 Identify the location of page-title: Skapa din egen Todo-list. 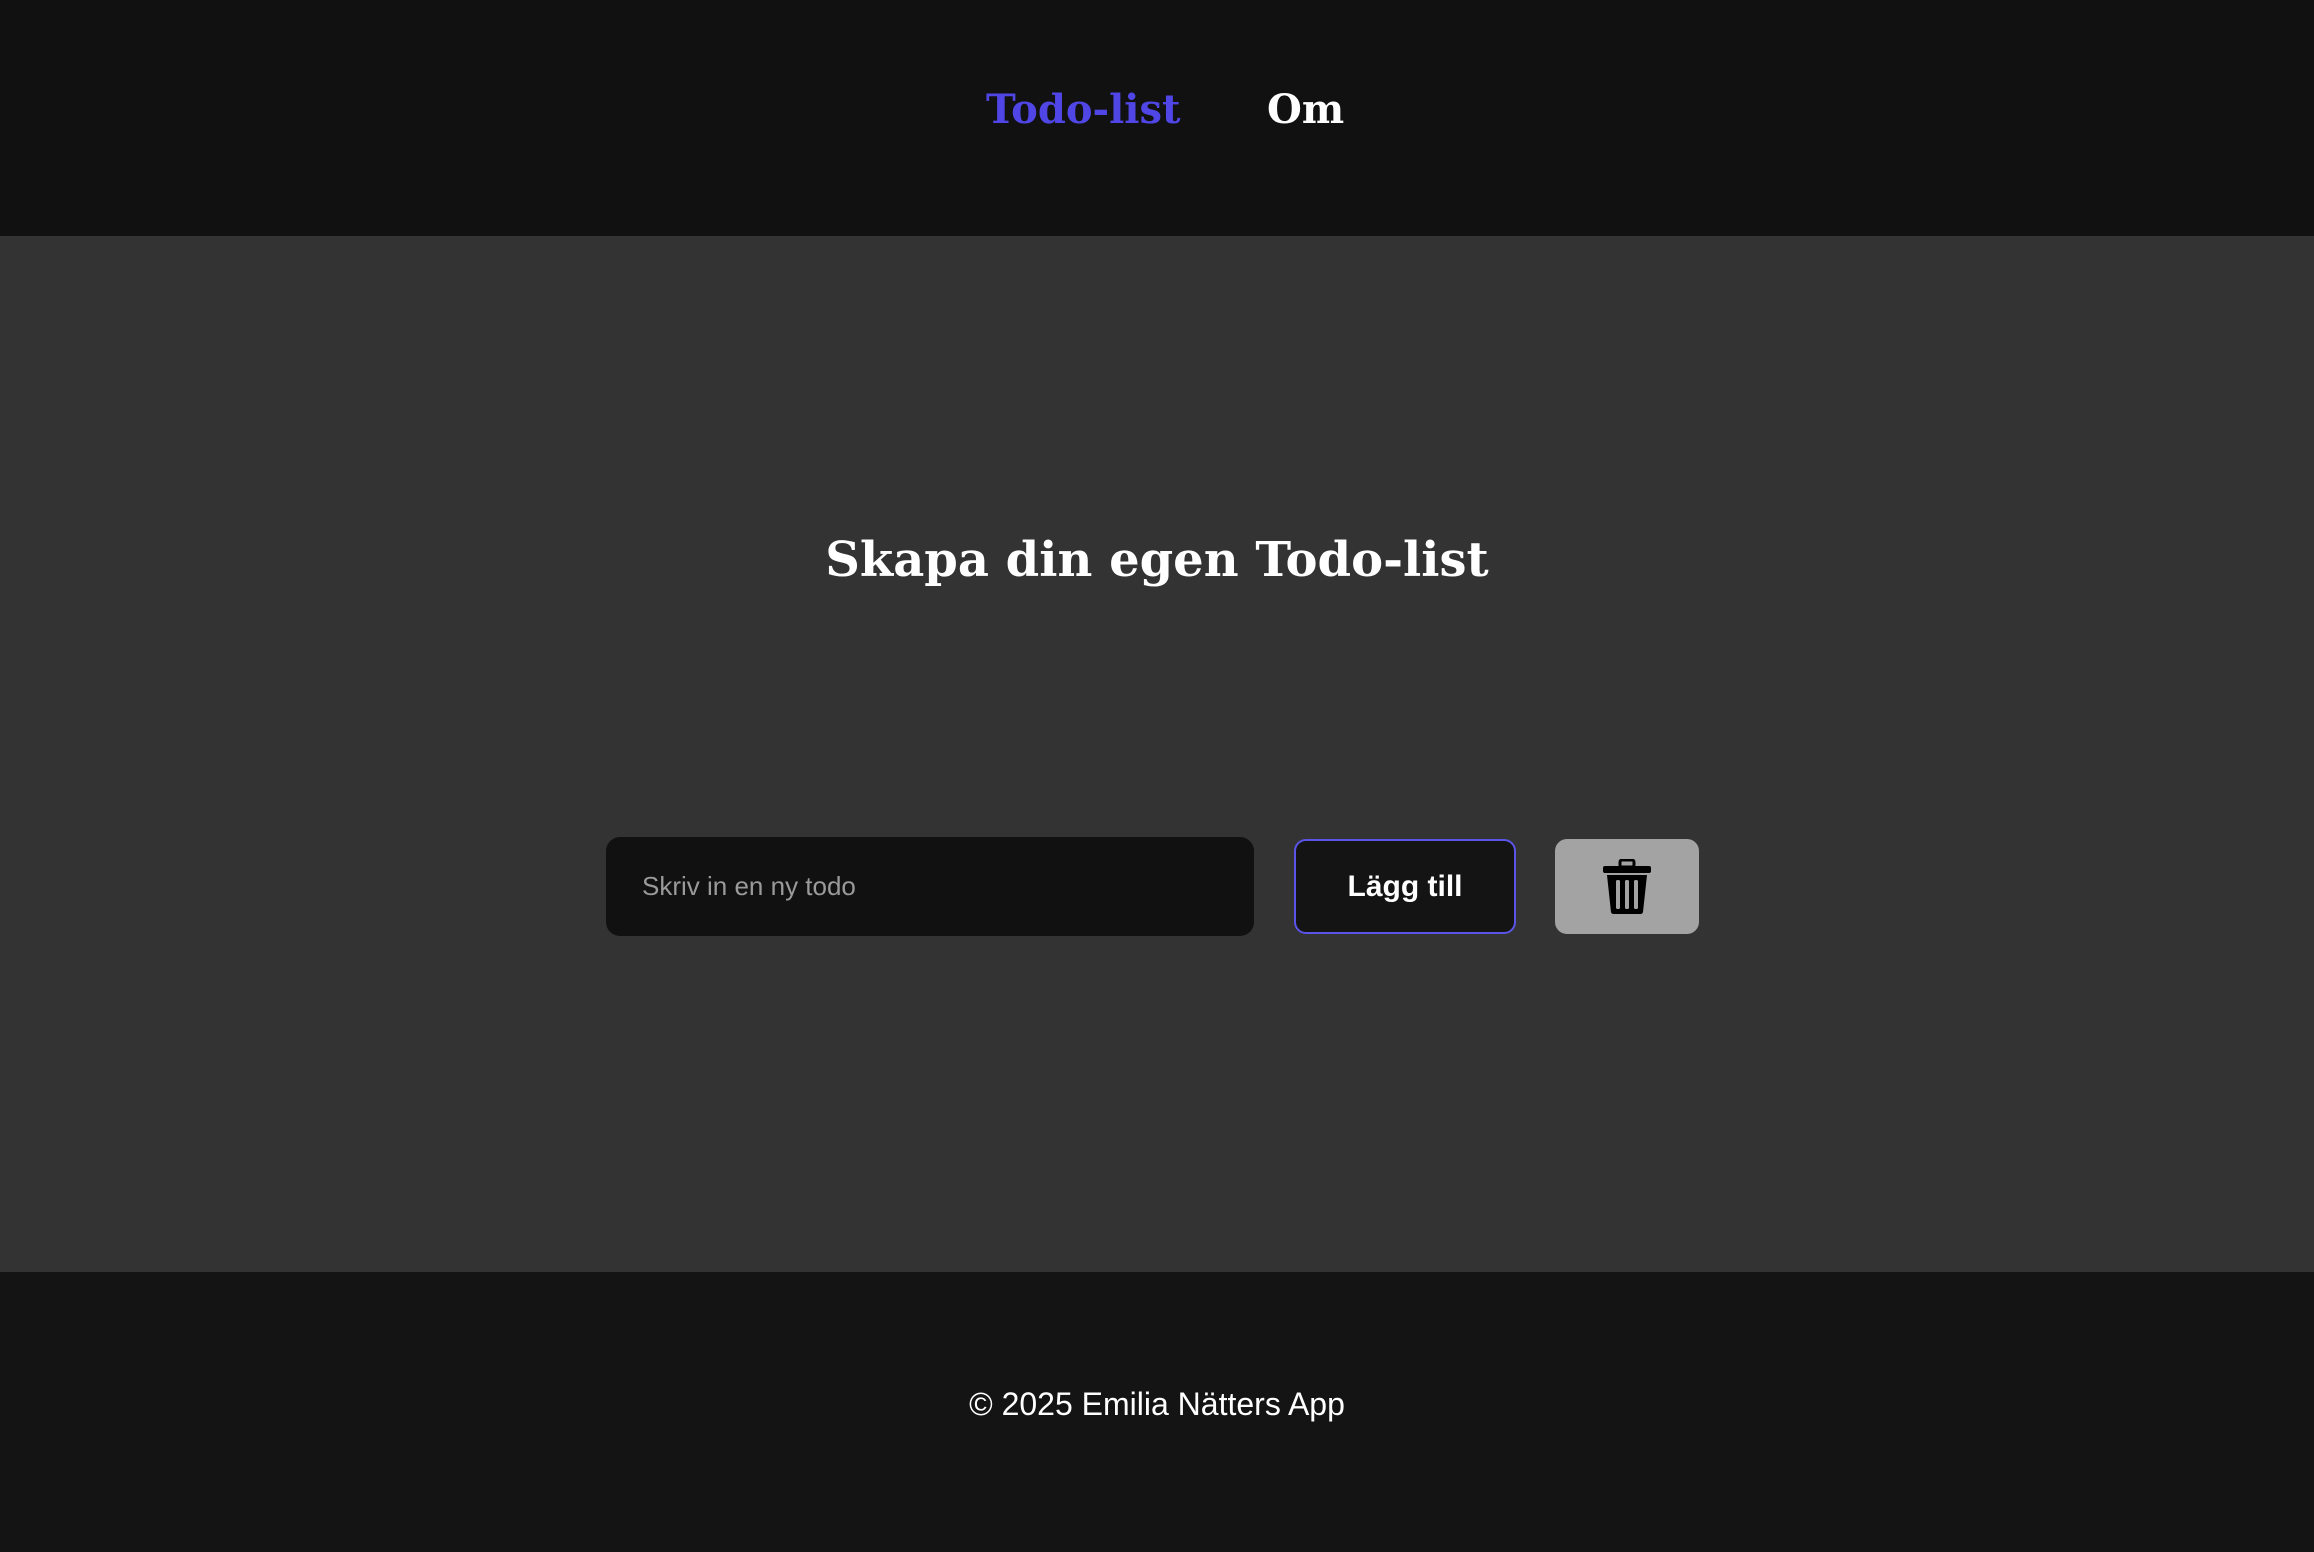
(1157, 560).